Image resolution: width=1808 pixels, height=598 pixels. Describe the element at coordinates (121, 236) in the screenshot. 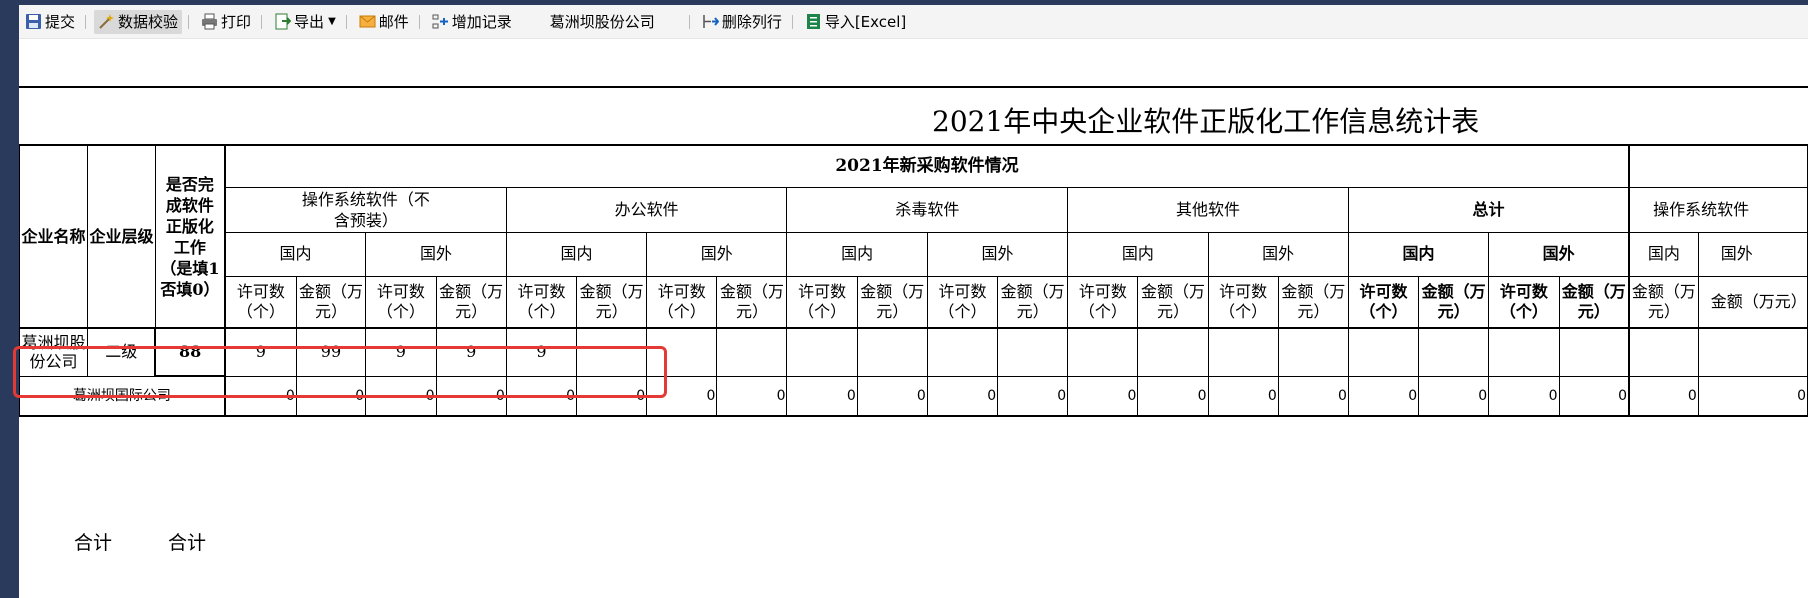

I see `header-company-level: 企业层级` at that location.